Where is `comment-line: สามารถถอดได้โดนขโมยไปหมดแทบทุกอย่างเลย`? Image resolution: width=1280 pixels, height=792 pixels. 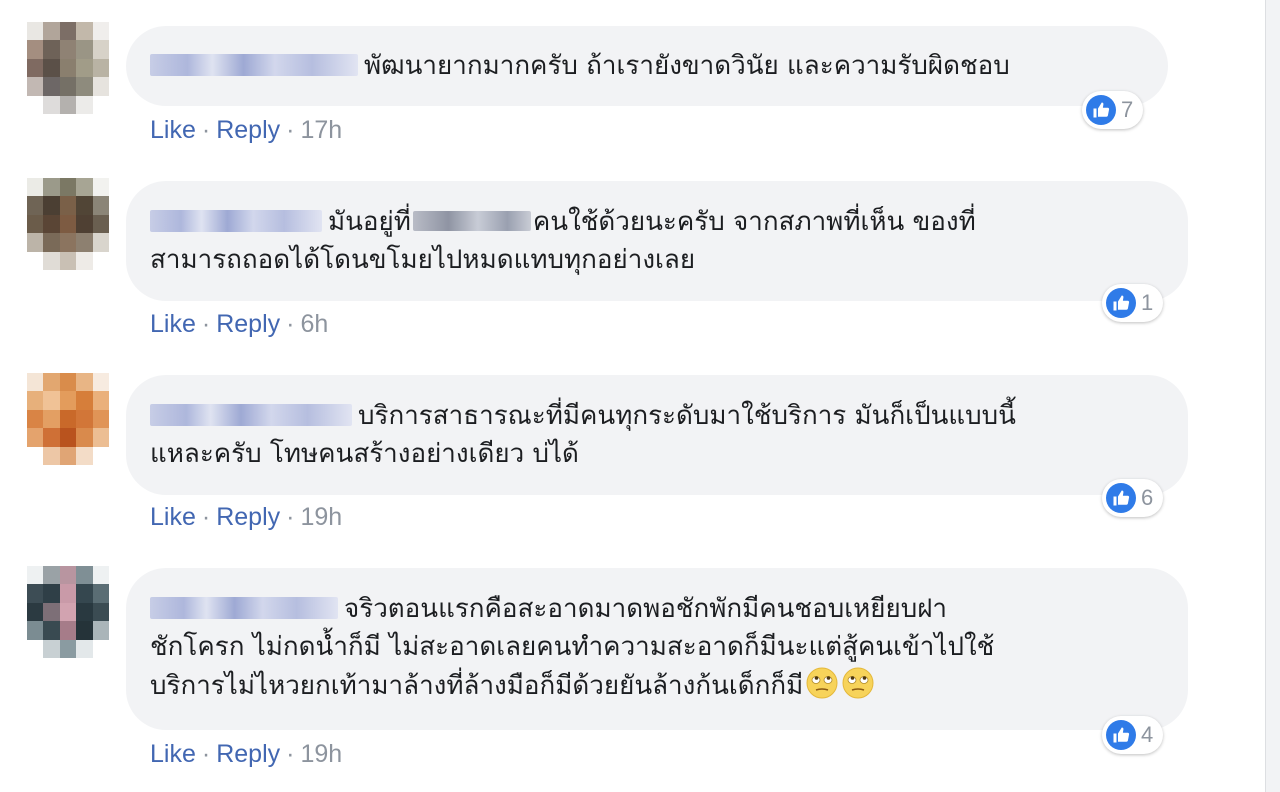 comment-line: สามารถถอดได้โดนขโมยไปหมดแทบทุกอย่างเลย is located at coordinates (423, 260).